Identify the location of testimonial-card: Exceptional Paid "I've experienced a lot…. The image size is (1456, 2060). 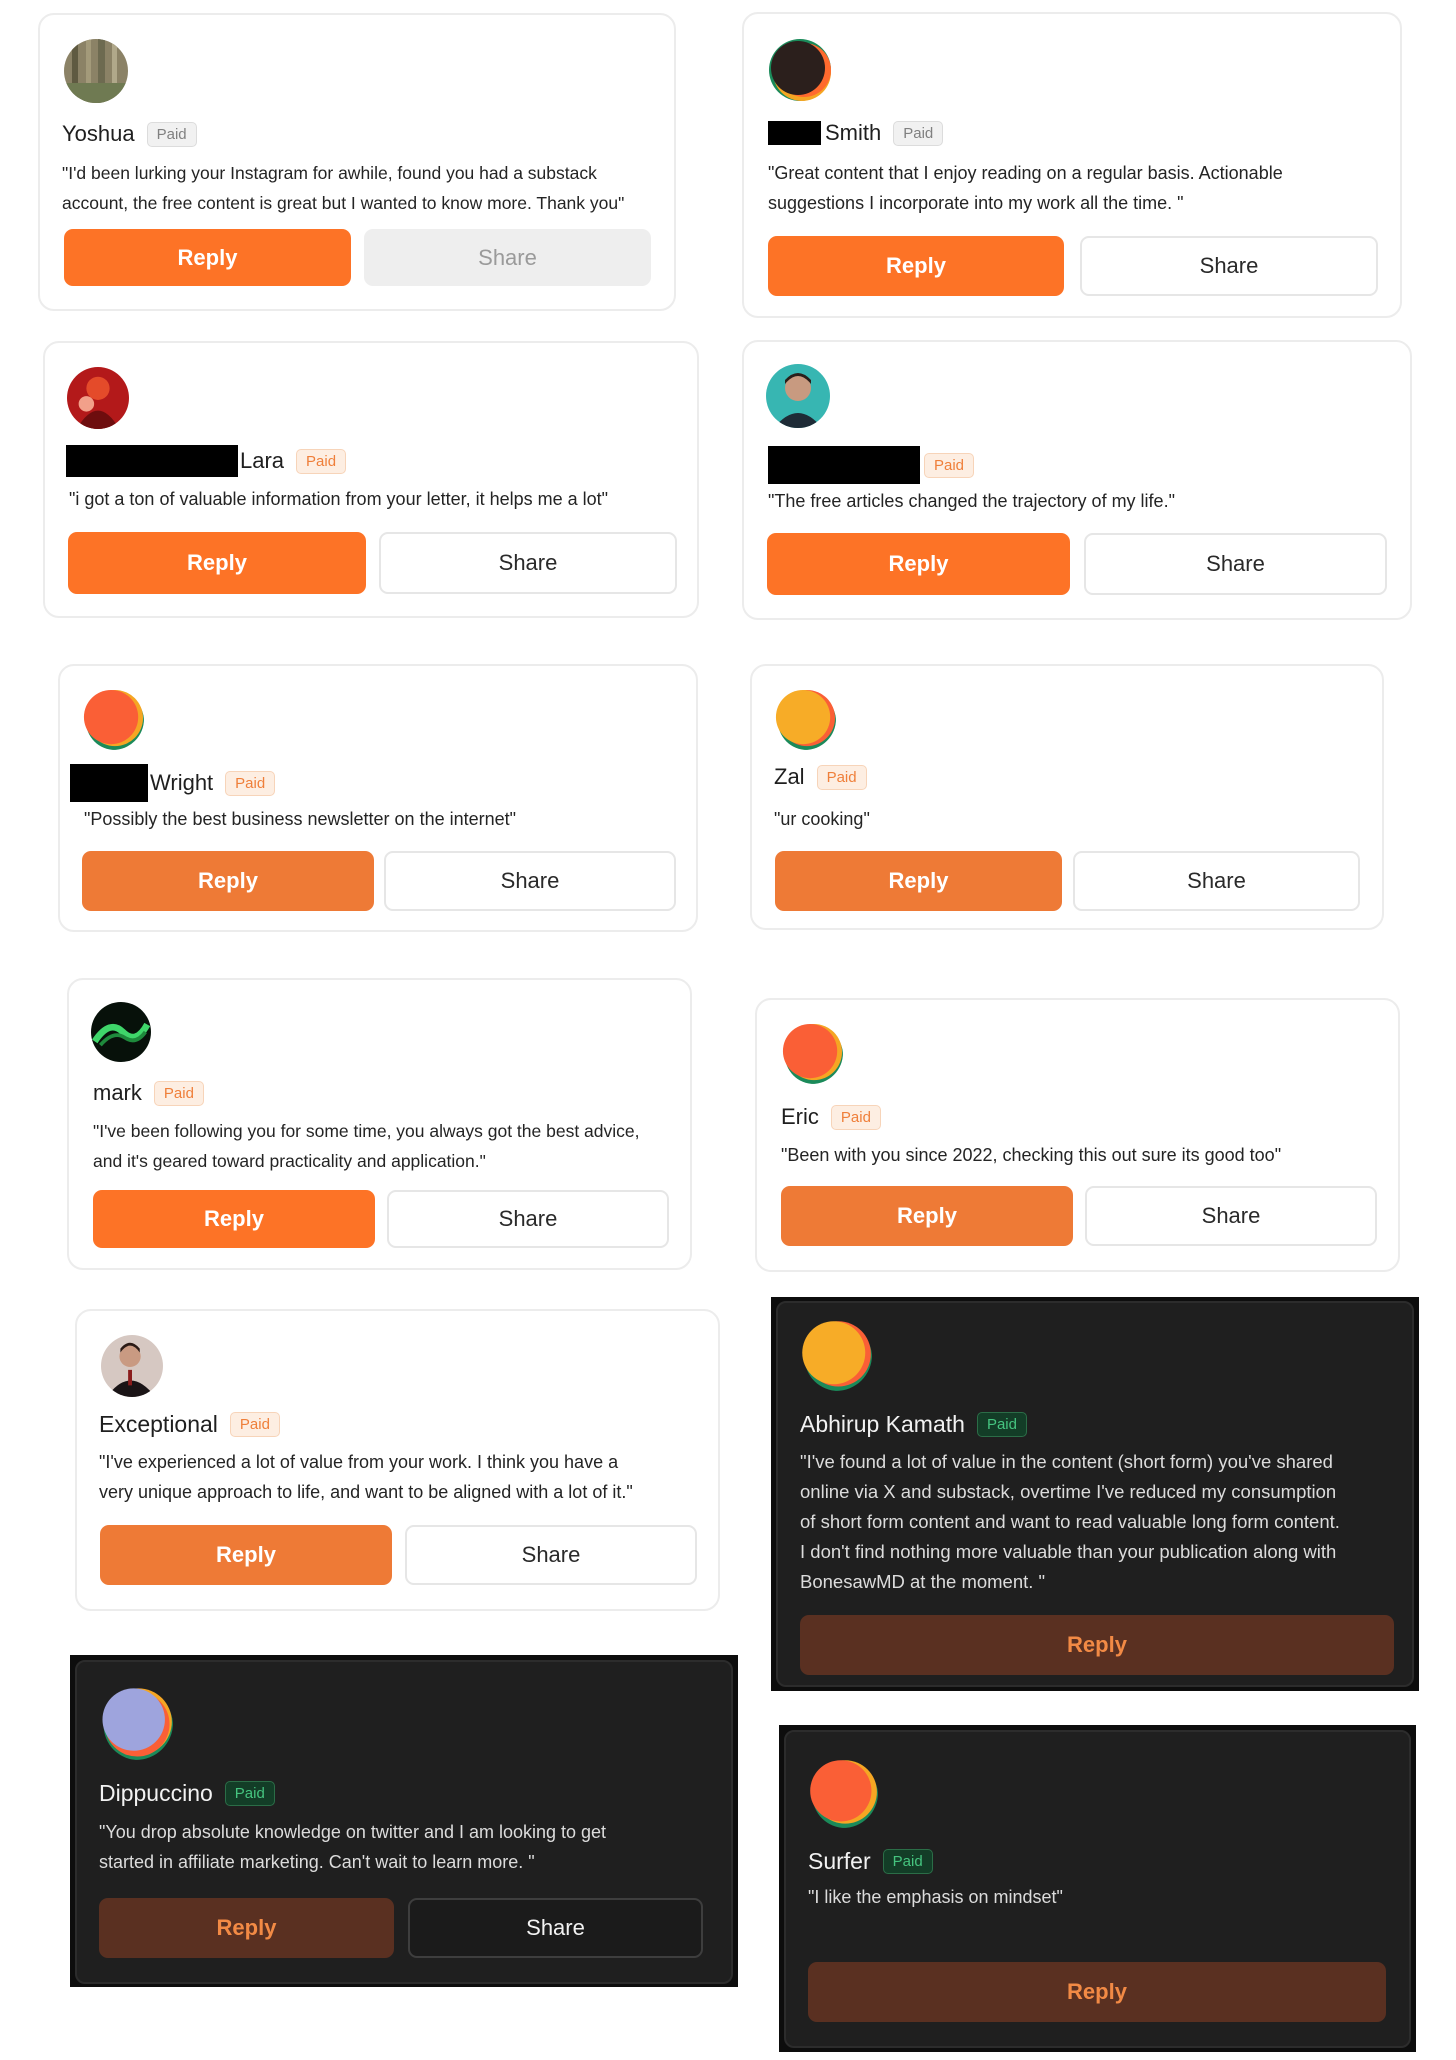
(397, 1460).